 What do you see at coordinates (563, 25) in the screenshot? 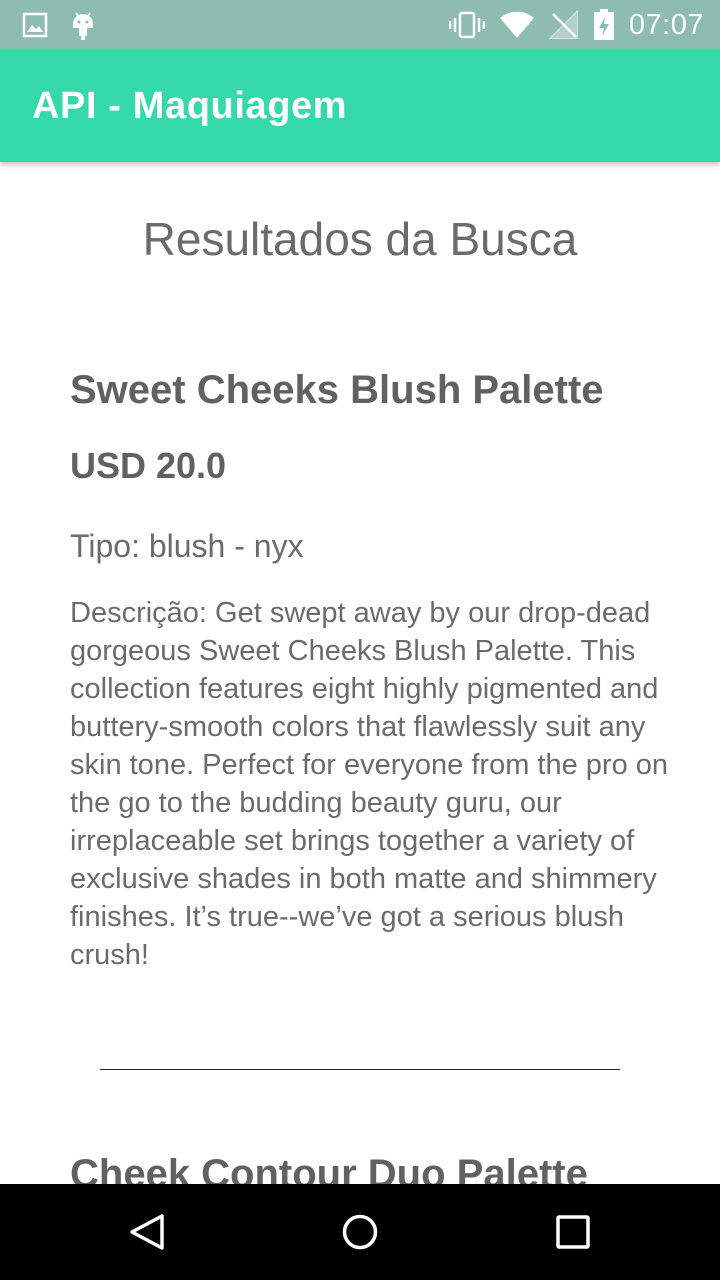
I see `no-signal-icon` at bounding box center [563, 25].